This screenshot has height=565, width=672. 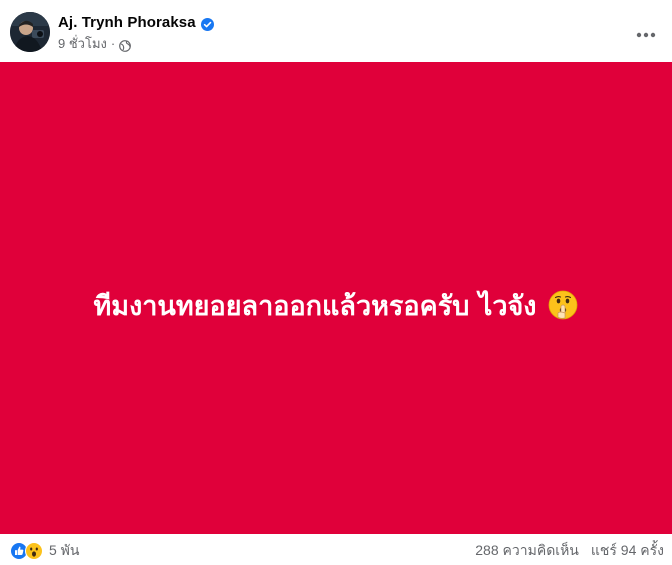 I want to click on more-horizontal-icon, so click(x=646, y=32).